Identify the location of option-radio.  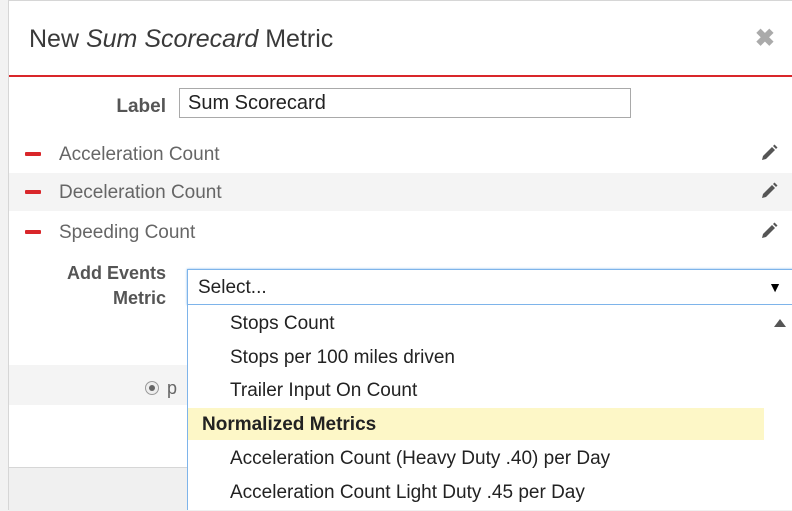
(152, 388).